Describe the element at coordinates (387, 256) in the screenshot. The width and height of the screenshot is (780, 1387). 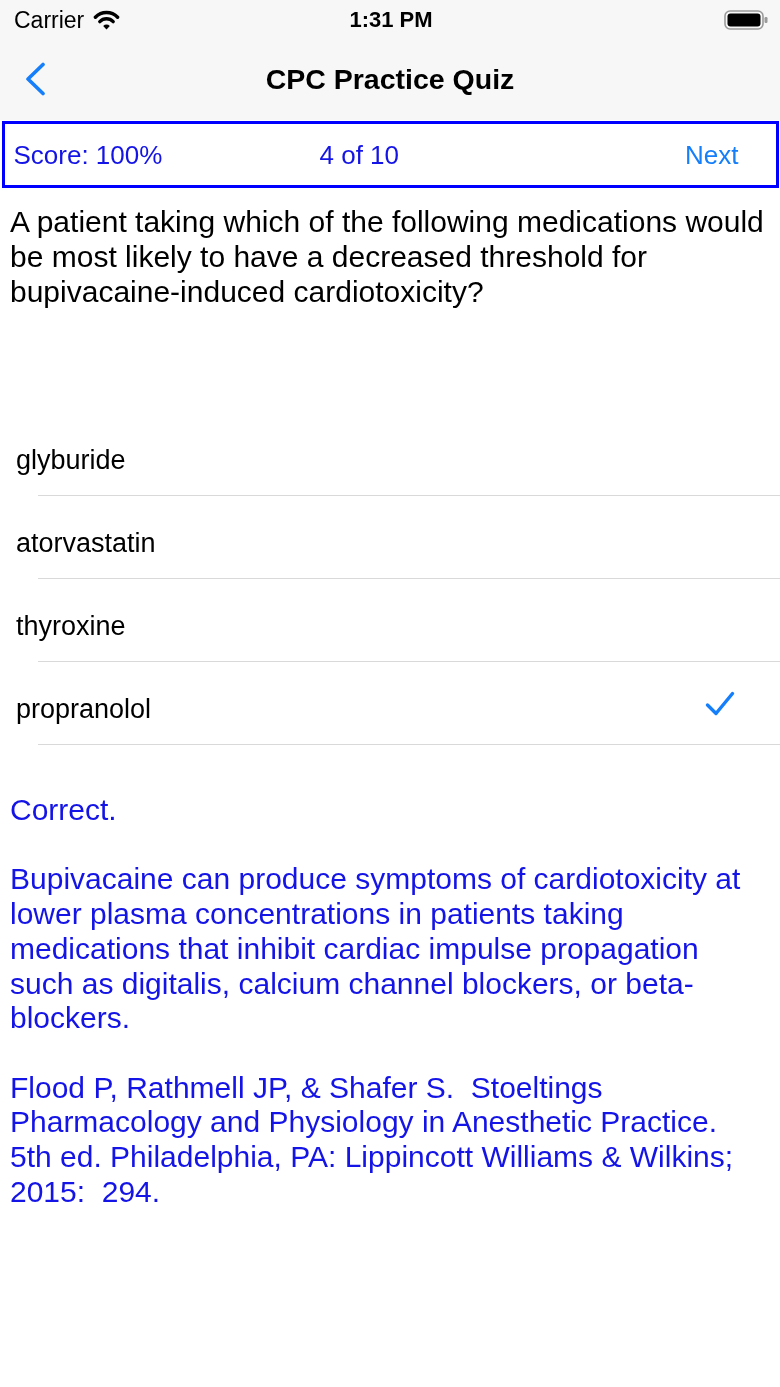
I see `question-text: A patient taking which of the following medications would be most likely to have a decreased threshold for bupivacaine-induced cardiotoxicity?` at that location.